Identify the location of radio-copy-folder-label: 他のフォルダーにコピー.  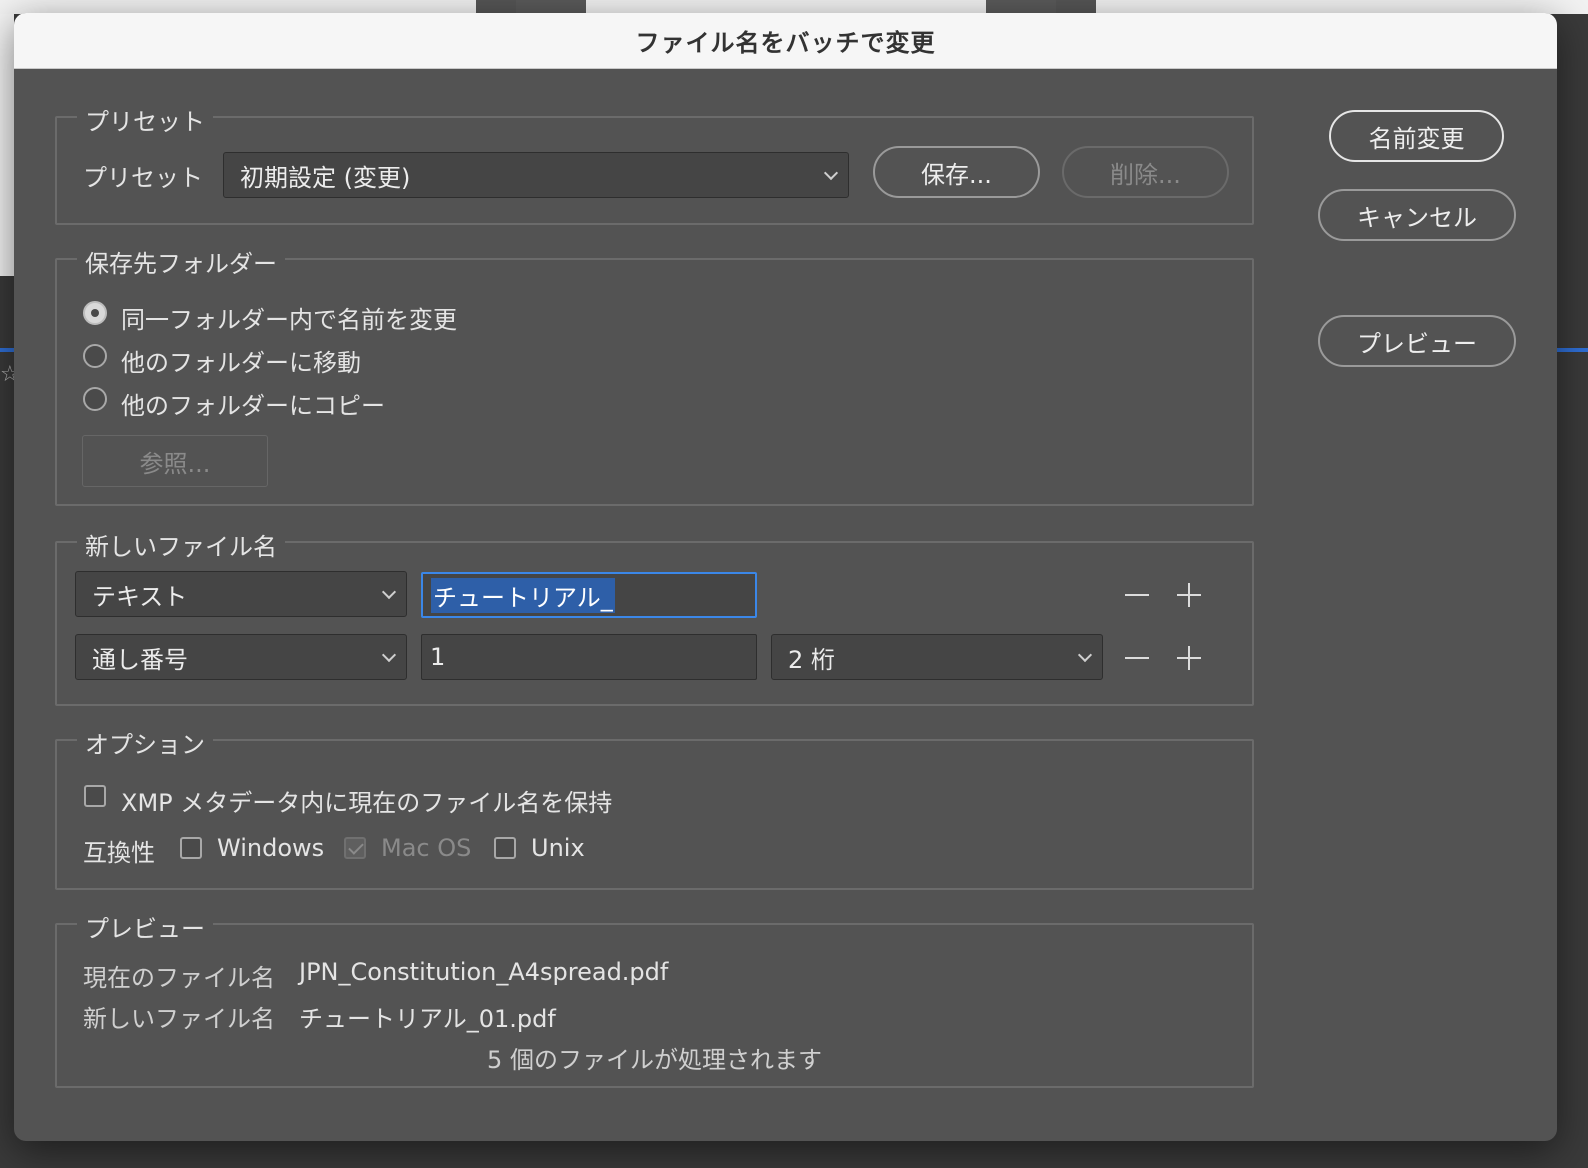
(253, 403).